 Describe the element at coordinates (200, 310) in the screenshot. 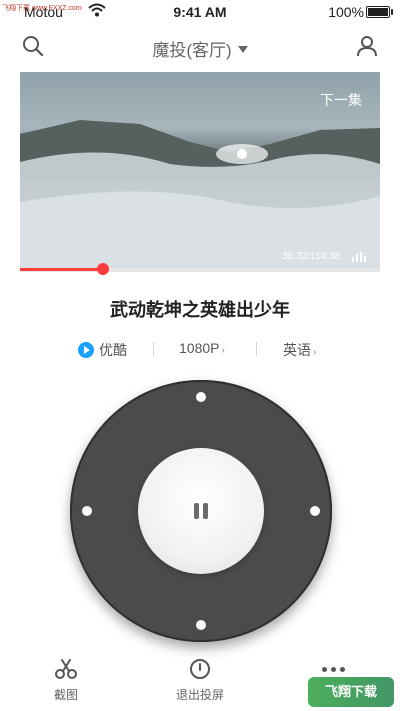

I see `video-title: 武动乾坤之英雄出少年` at that location.